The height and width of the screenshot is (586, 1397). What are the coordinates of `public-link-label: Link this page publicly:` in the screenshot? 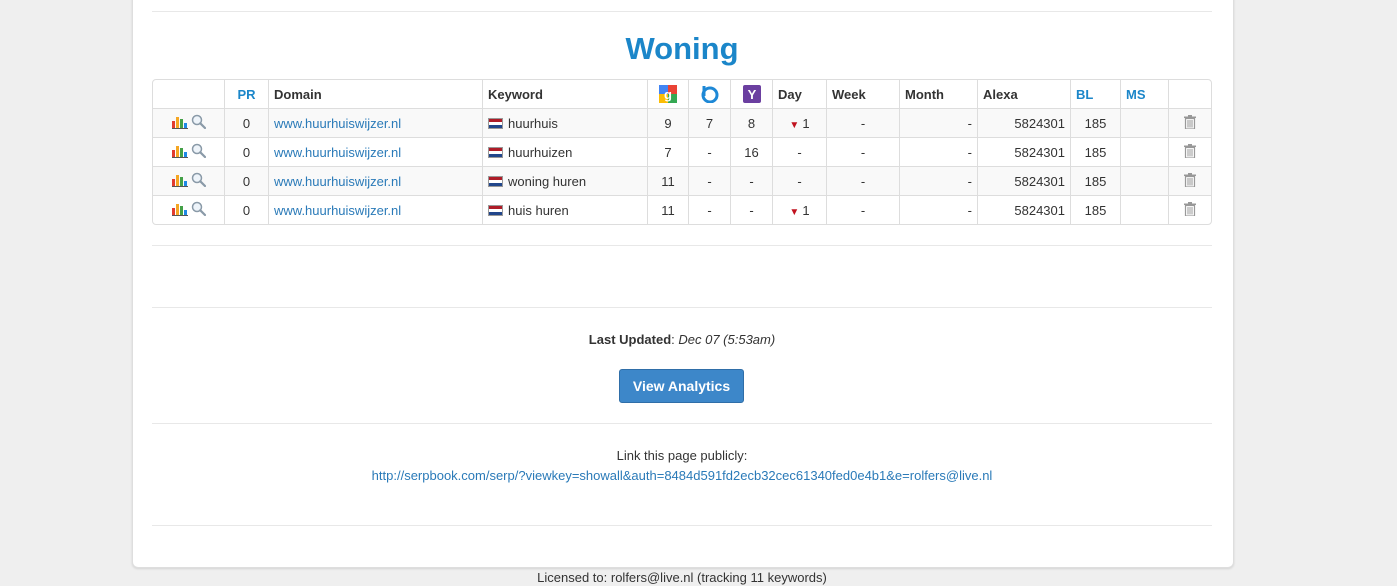 It's located at (682, 455).